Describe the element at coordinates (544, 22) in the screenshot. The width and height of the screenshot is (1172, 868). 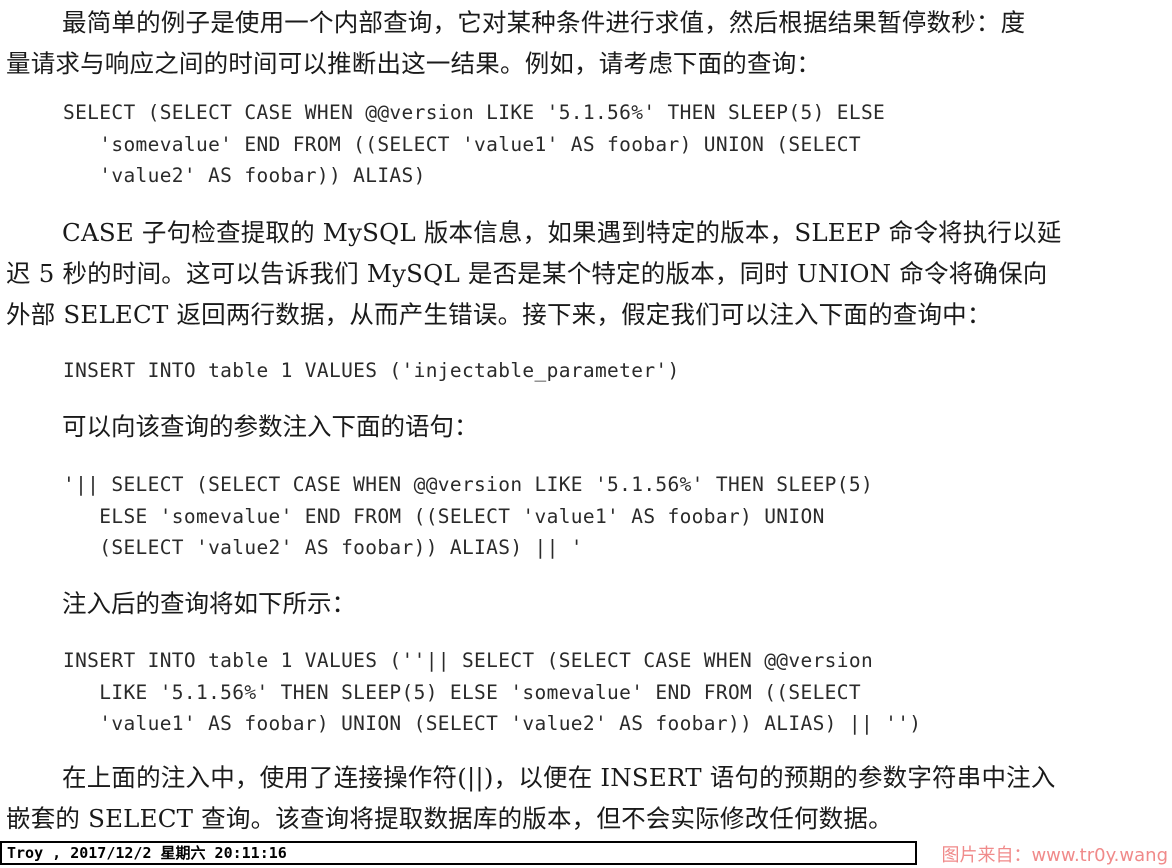
I see `paragraph-intro-line-1: 最简单的例子是使用一个内部查询，它对某种条件进行求值，然后根据结果暂停数秒：度` at that location.